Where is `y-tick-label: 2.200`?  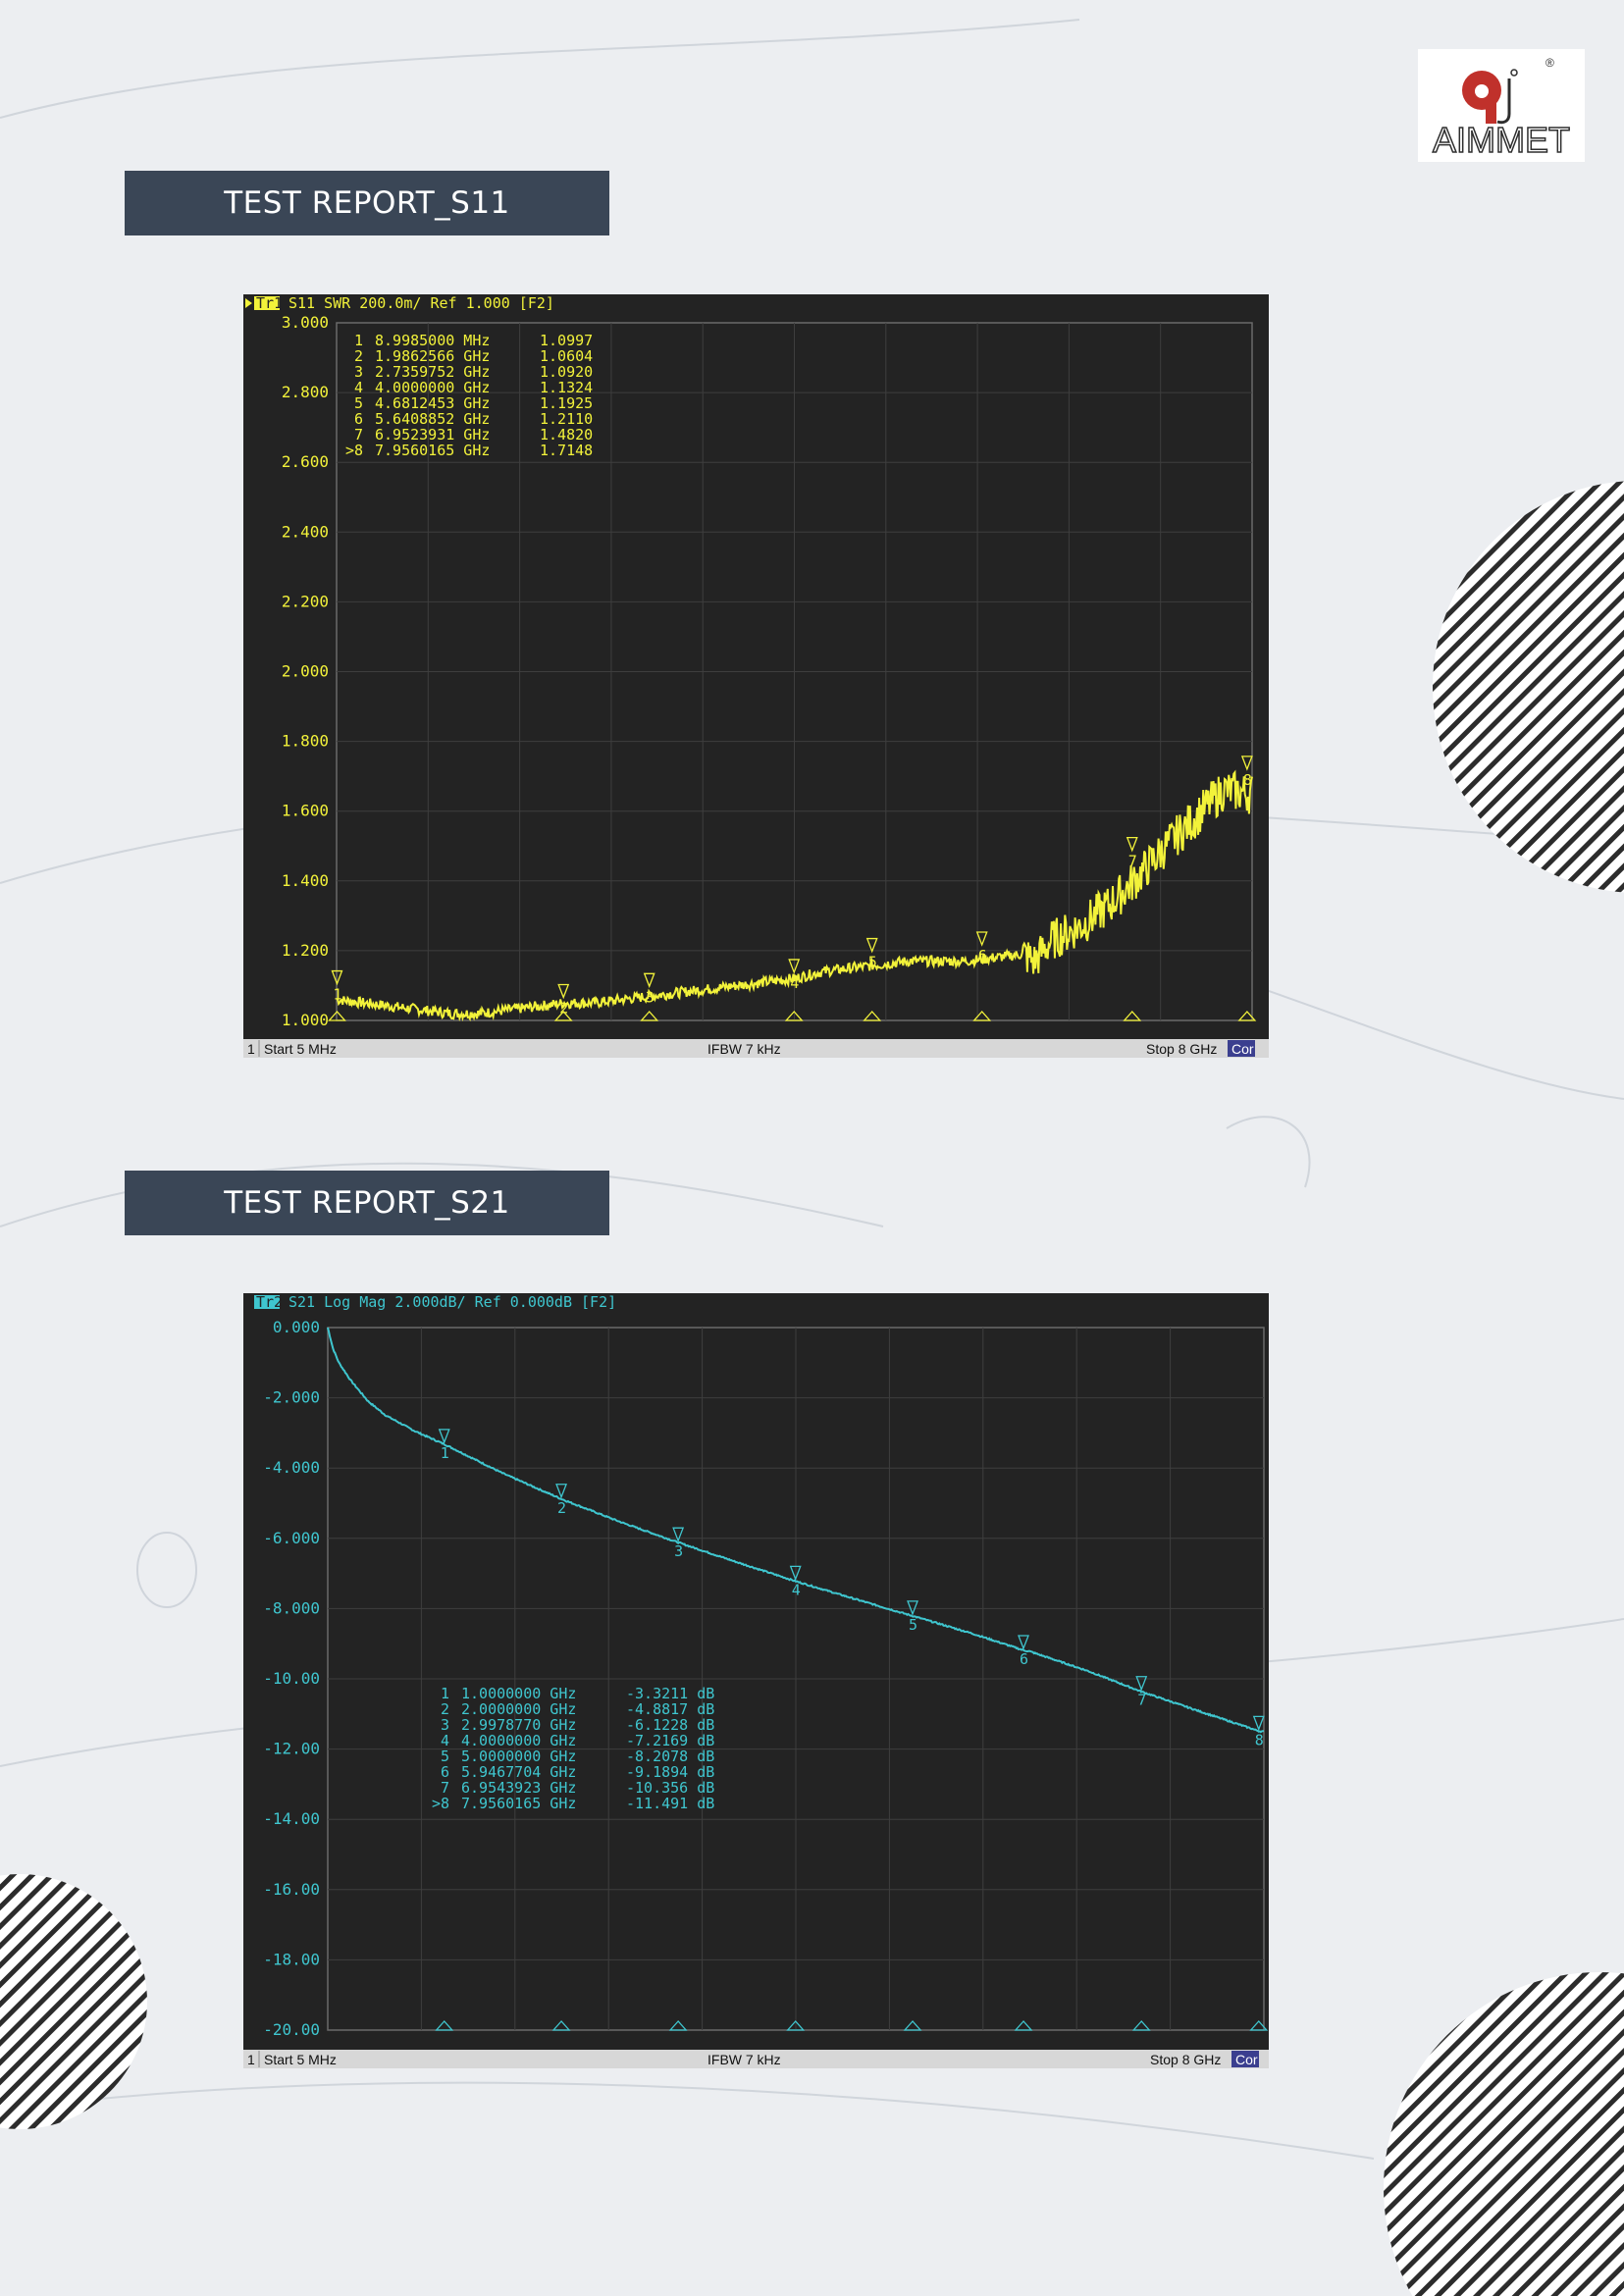
y-tick-label: 2.200 is located at coordinates (305, 601).